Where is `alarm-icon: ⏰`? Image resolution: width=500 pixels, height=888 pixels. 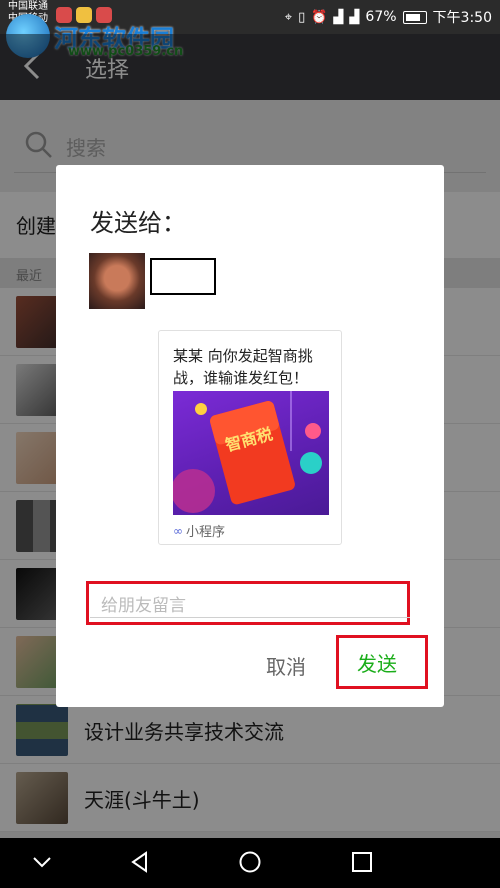
alarm-icon: ⏰ is located at coordinates (319, 17).